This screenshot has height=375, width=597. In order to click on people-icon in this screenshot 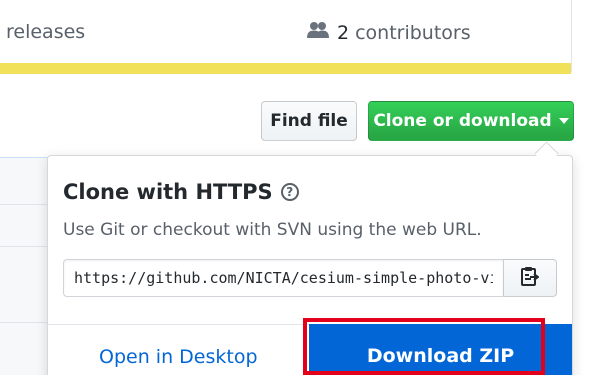, I will do `click(318, 32)`.